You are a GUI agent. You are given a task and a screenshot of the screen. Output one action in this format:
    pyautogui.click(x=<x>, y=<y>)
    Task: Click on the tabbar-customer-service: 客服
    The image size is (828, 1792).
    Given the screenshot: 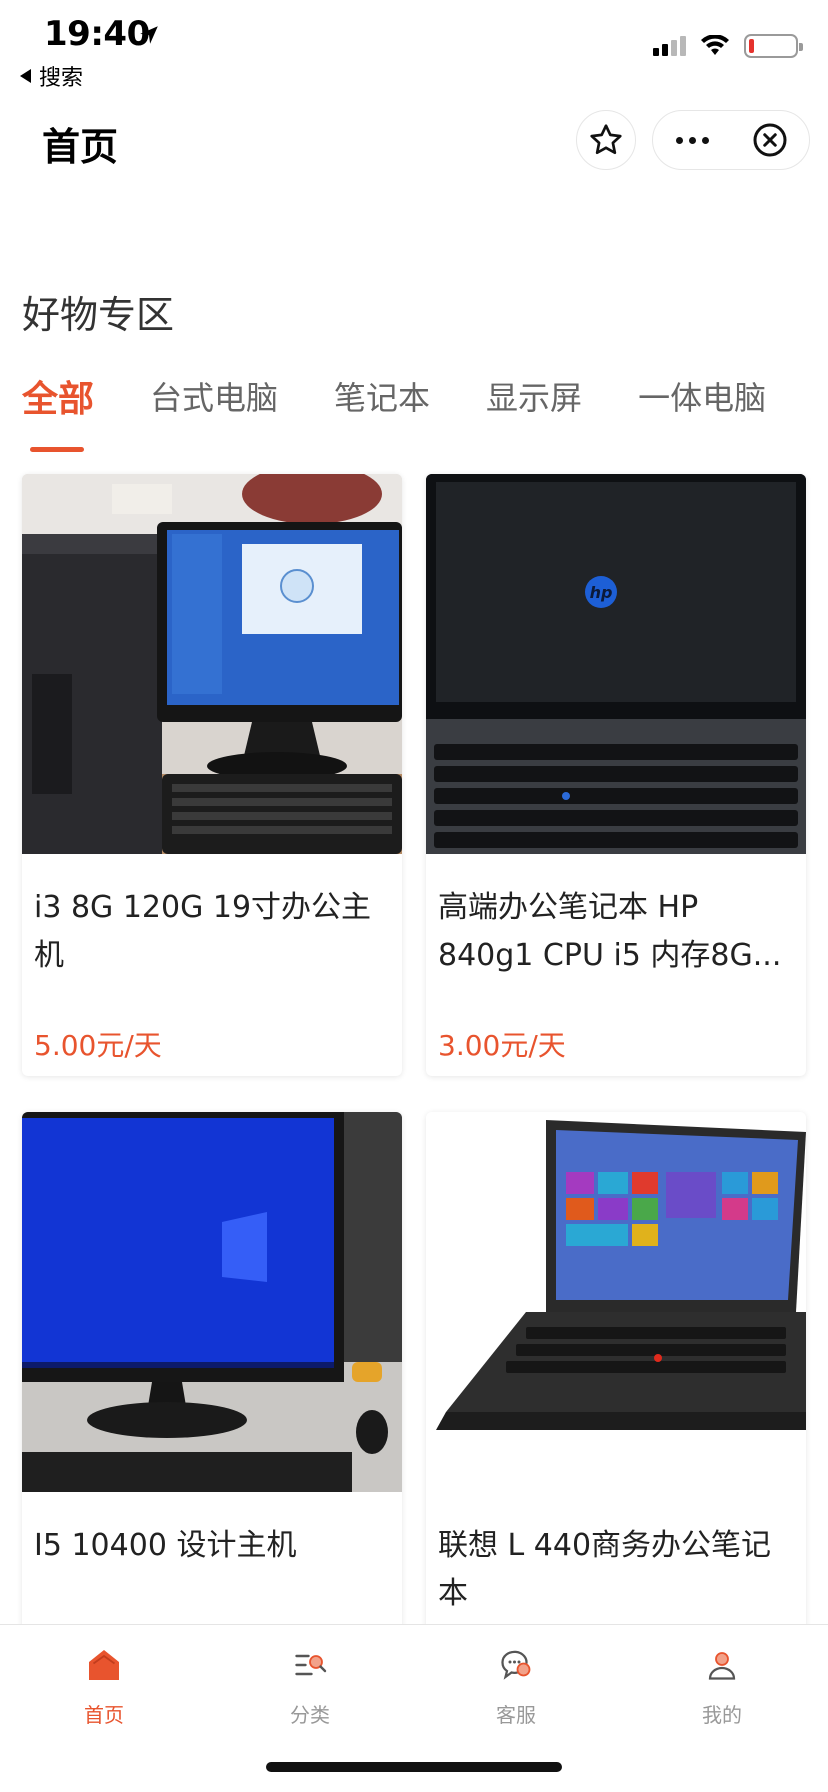 What is the action you would take?
    pyautogui.click(x=516, y=1685)
    